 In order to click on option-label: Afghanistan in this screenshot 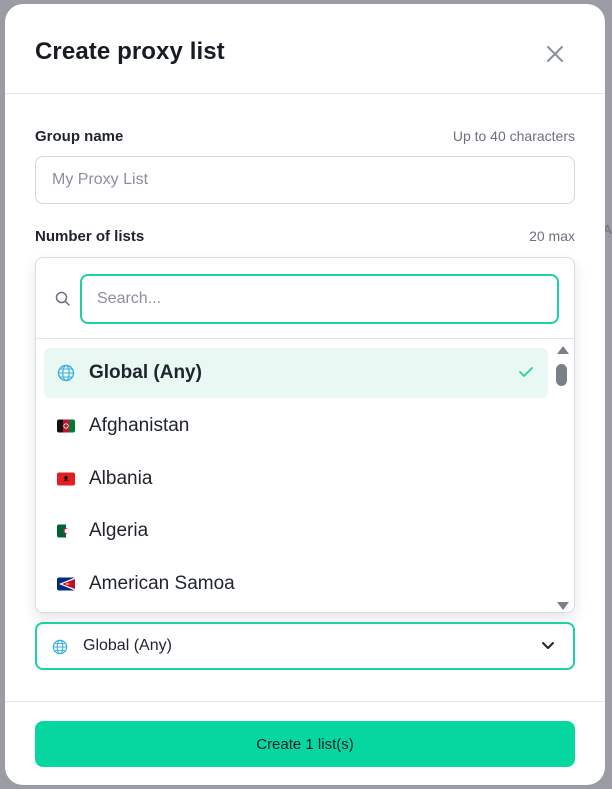, I will do `click(139, 426)`.